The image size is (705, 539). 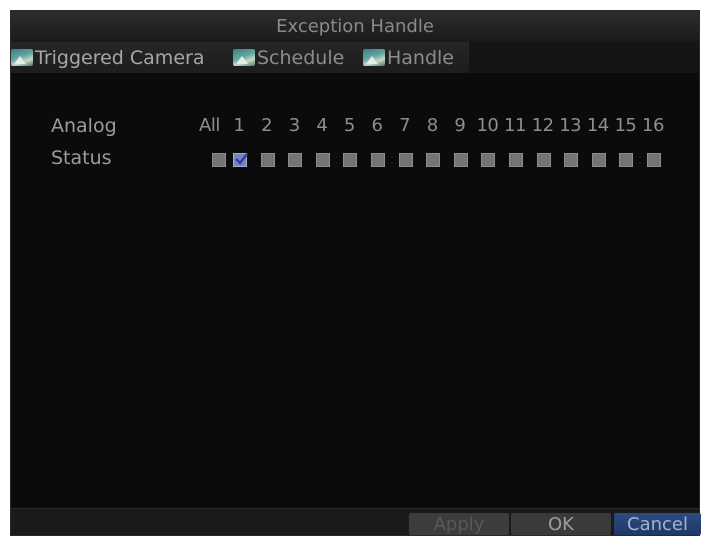 I want to click on status-row-label: Status, so click(x=81, y=158).